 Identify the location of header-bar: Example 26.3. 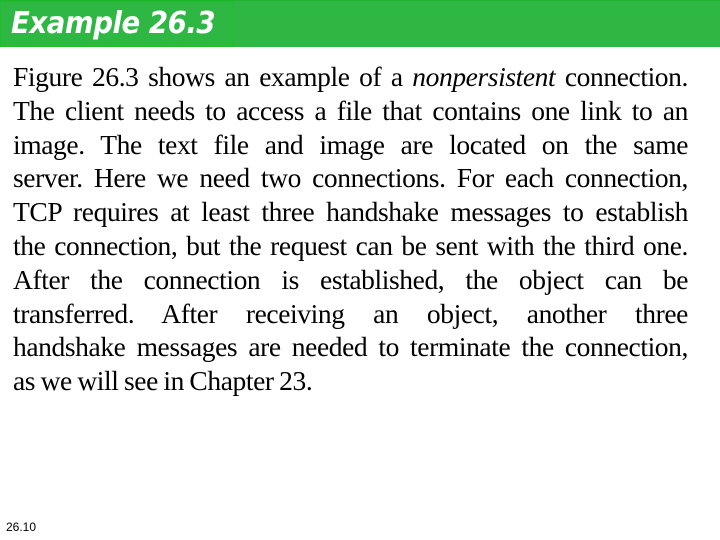
(360, 23).